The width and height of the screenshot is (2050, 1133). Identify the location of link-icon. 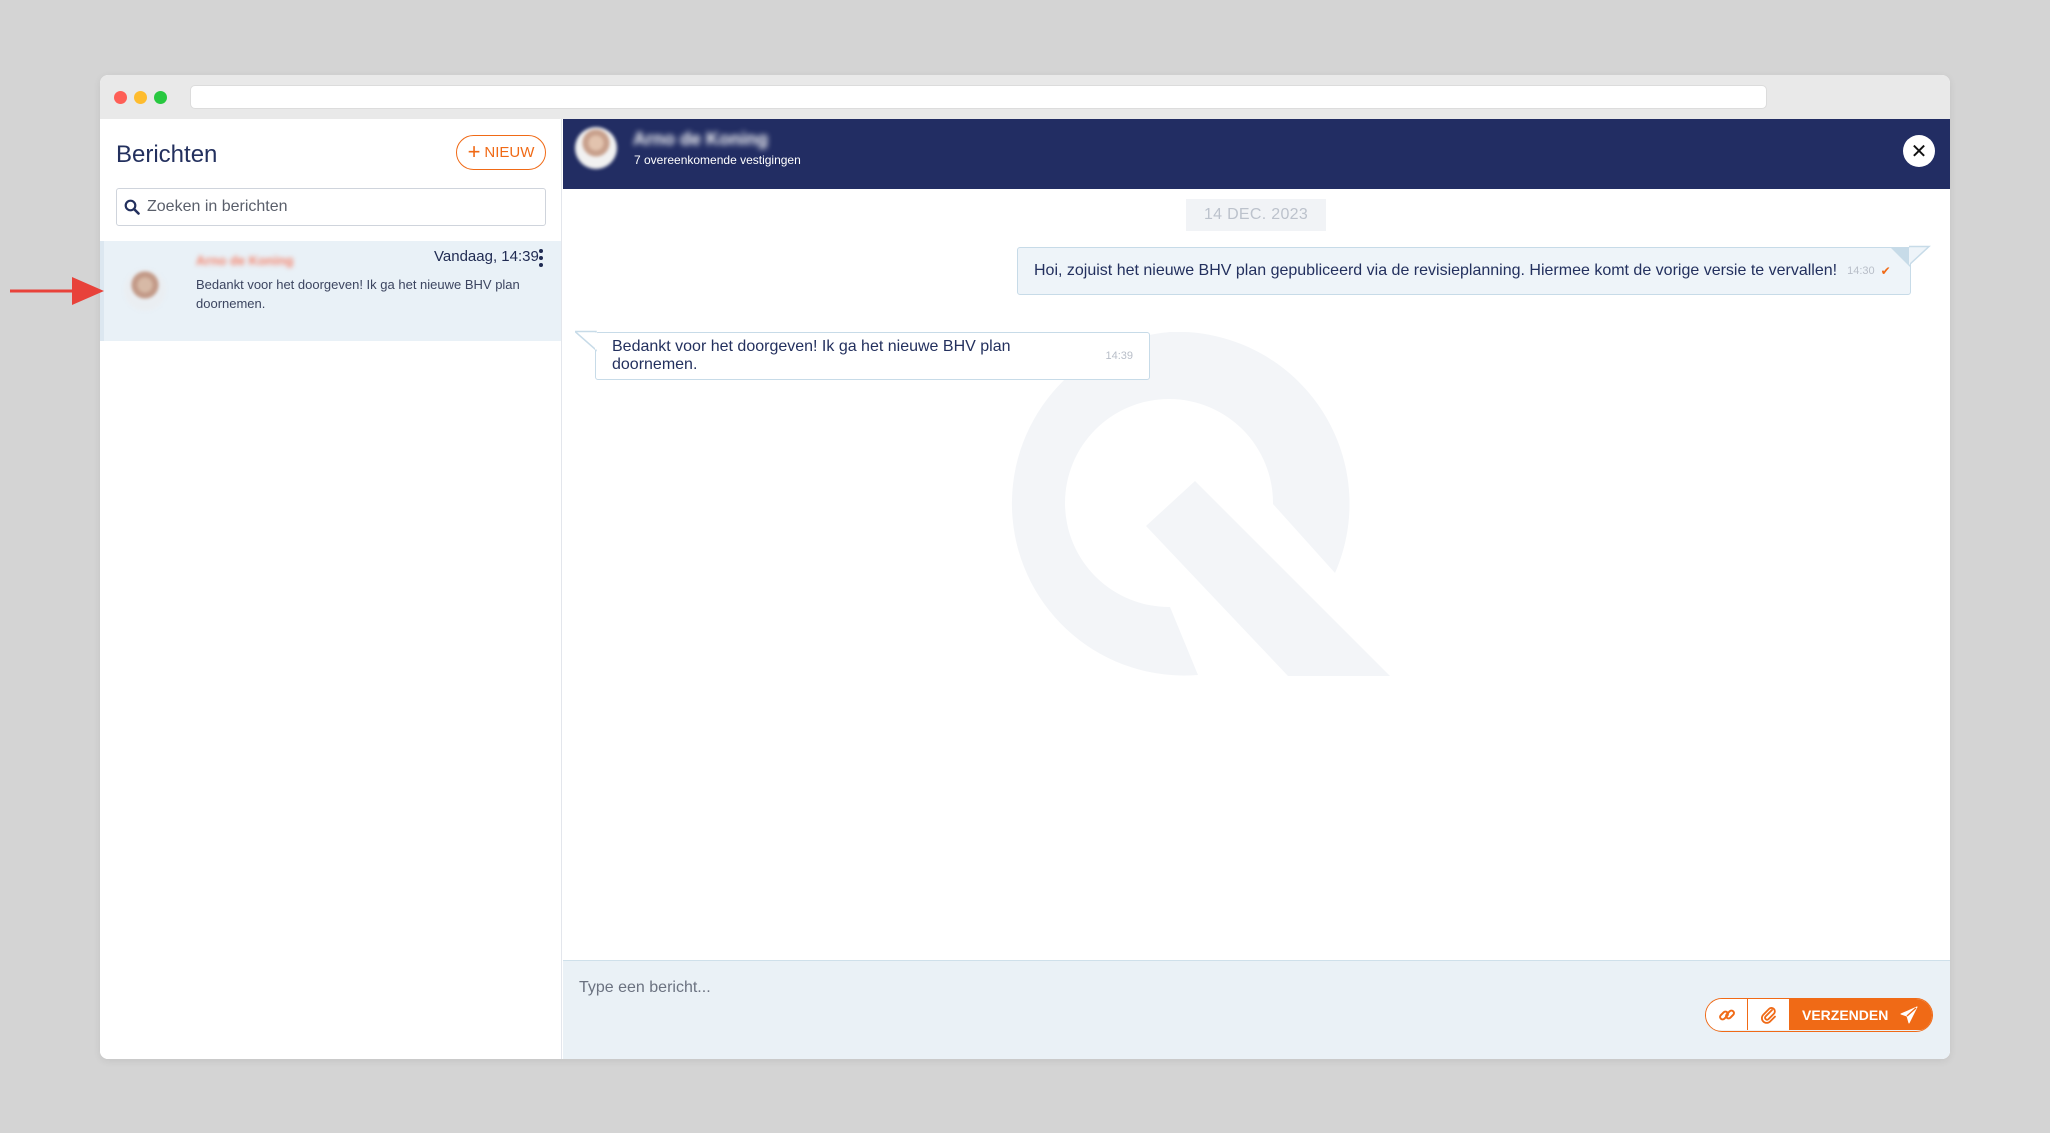
(1727, 1014).